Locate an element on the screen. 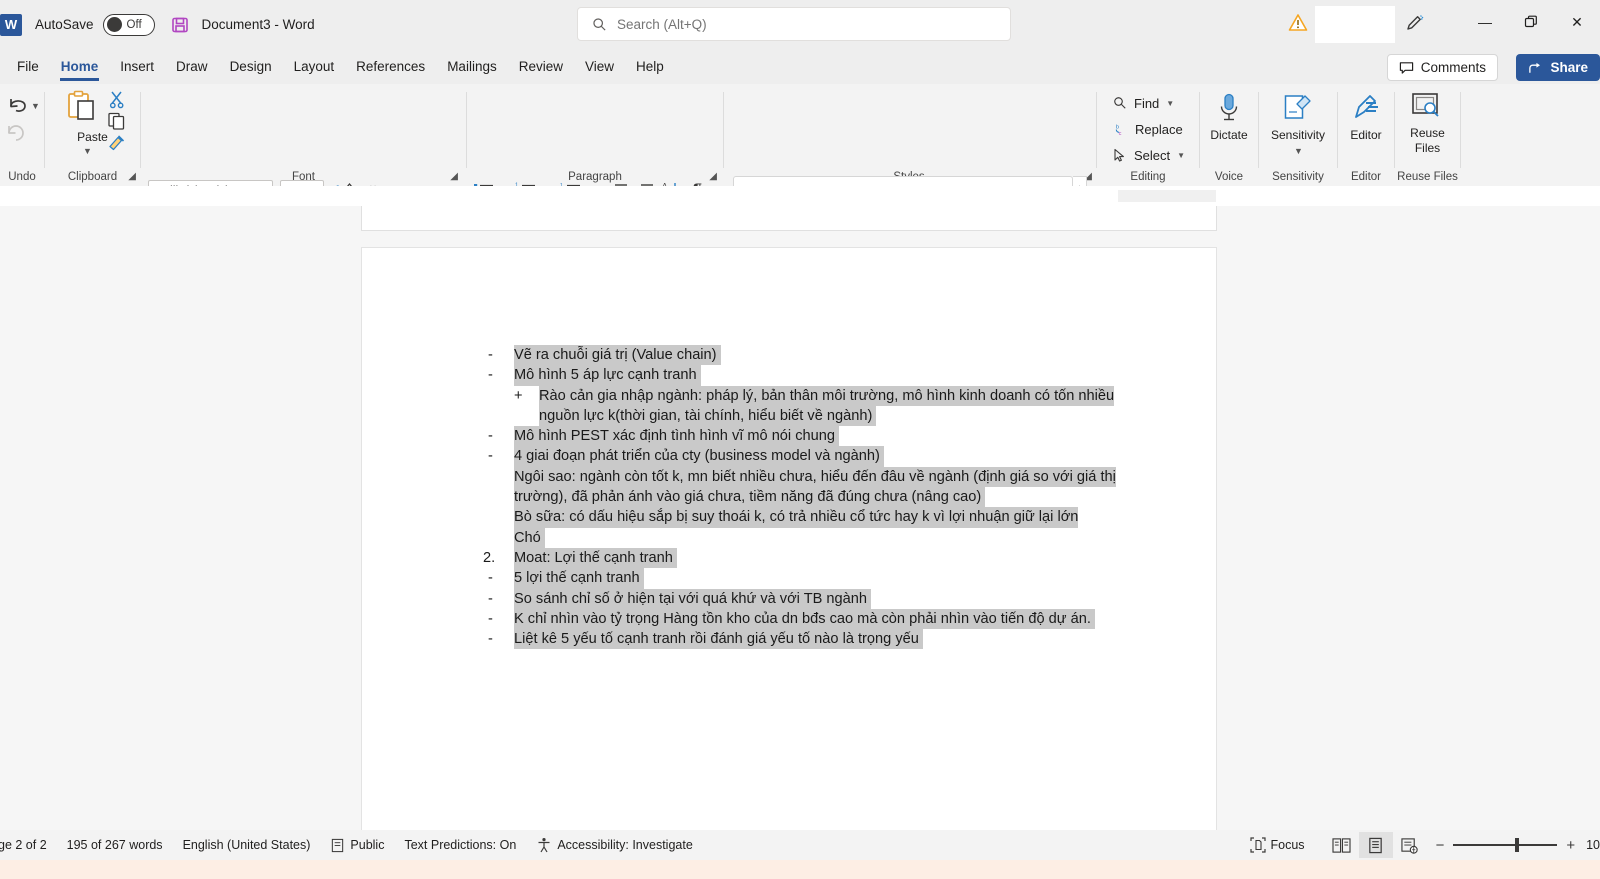 Image resolution: width=1600 pixels, height=879 pixels. ribbon-group-editor: Editor Editor is located at coordinates (1366, 135).